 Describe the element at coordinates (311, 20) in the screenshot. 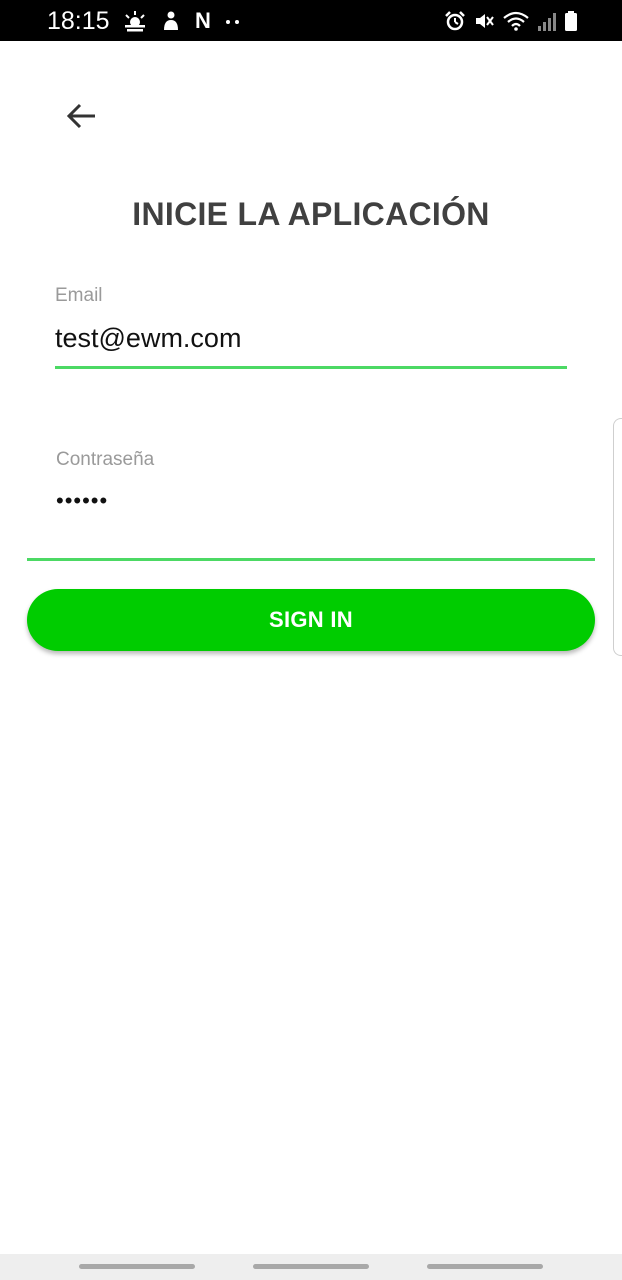

I see `status-bar: 18:15 N` at that location.